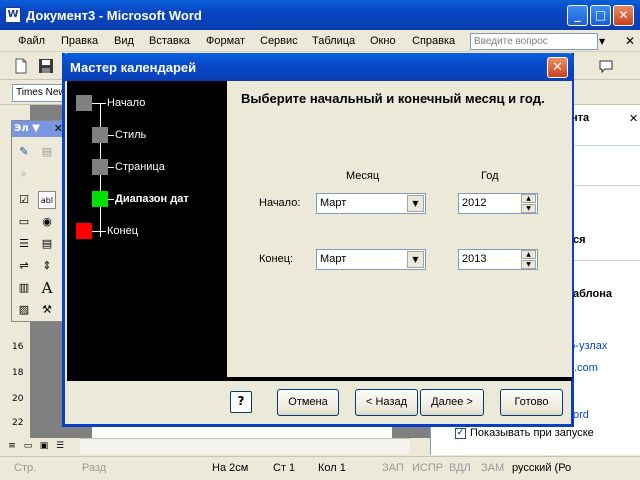  Describe the element at coordinates (332, 468) in the screenshot. I see `status-column: Кол 1` at that location.